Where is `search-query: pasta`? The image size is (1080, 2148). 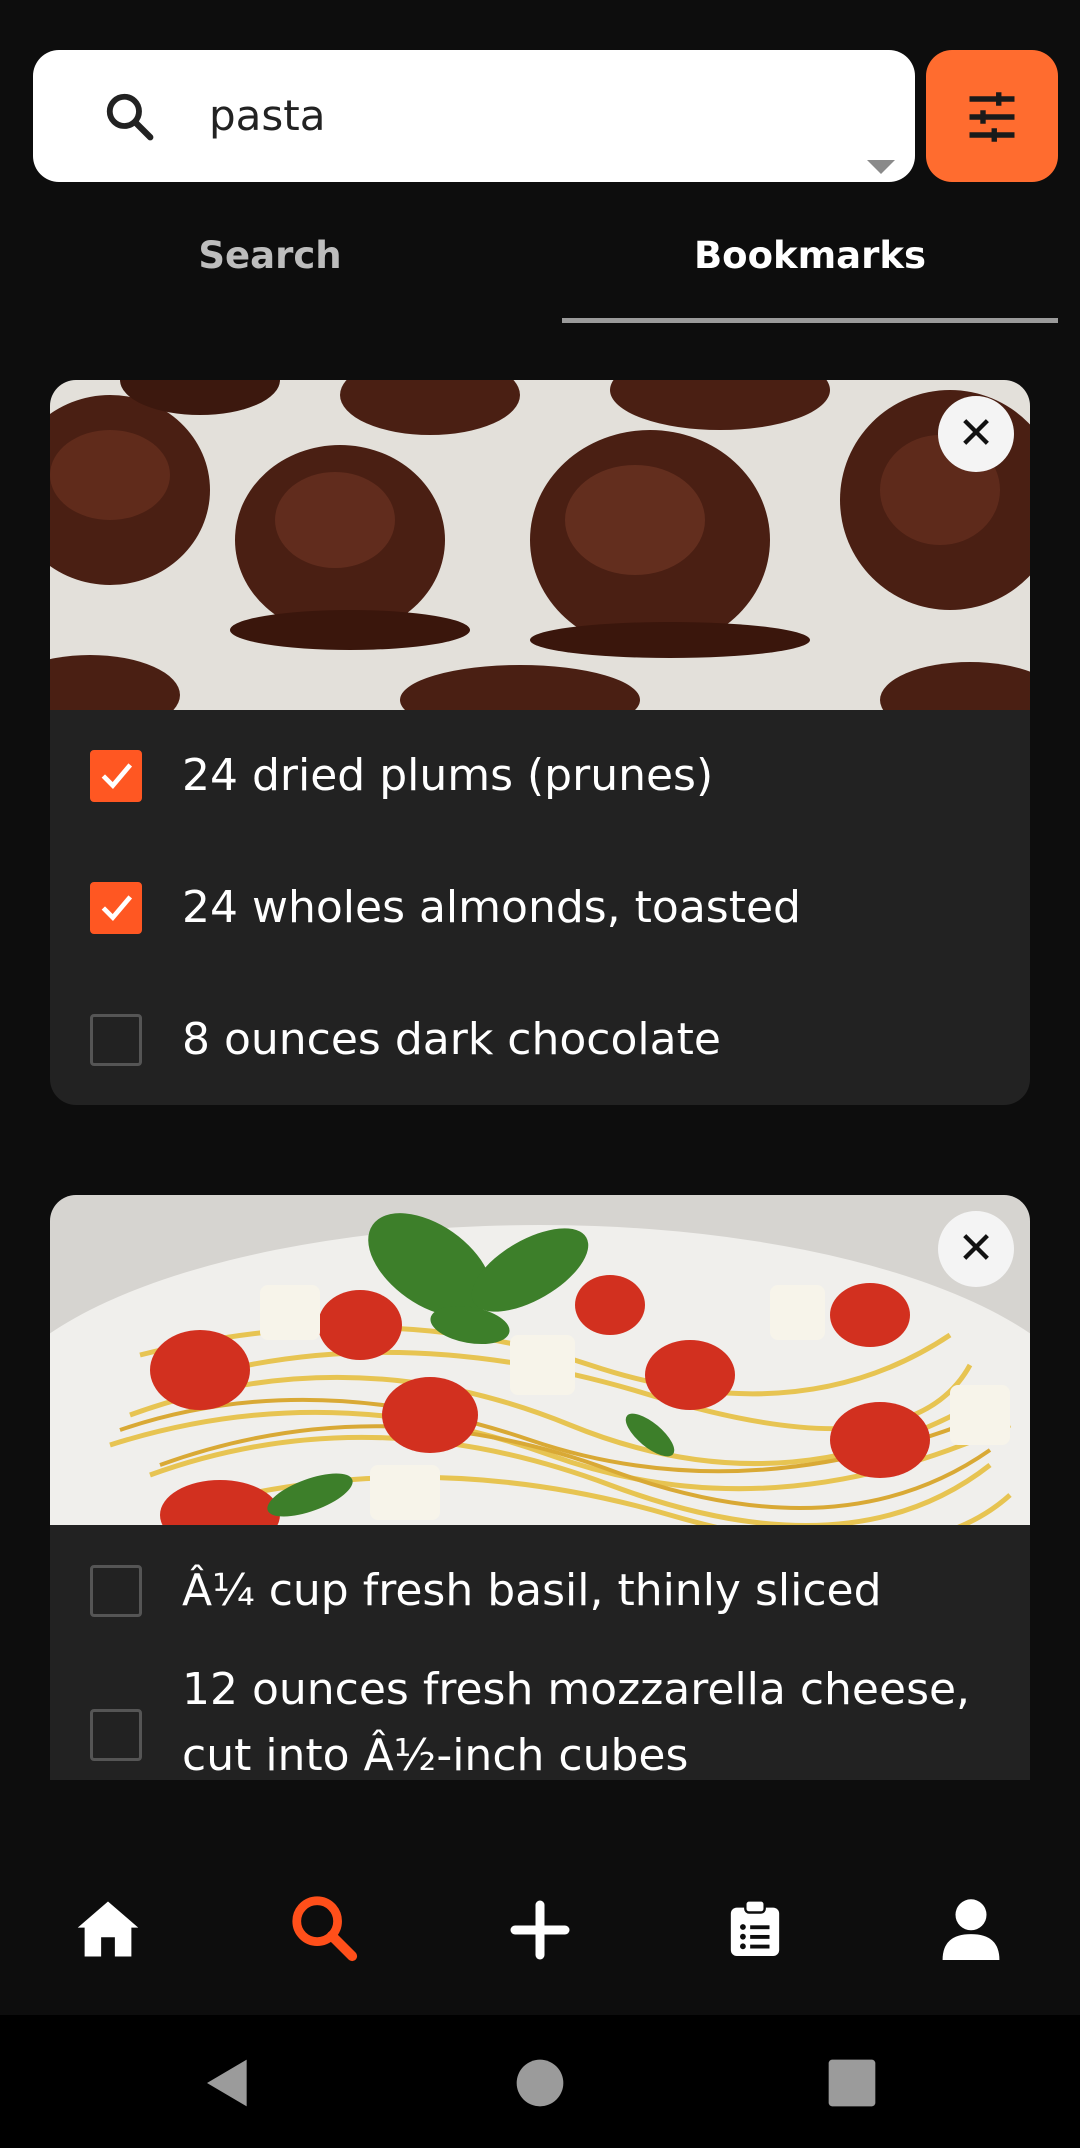 search-query: pasta is located at coordinates (267, 116).